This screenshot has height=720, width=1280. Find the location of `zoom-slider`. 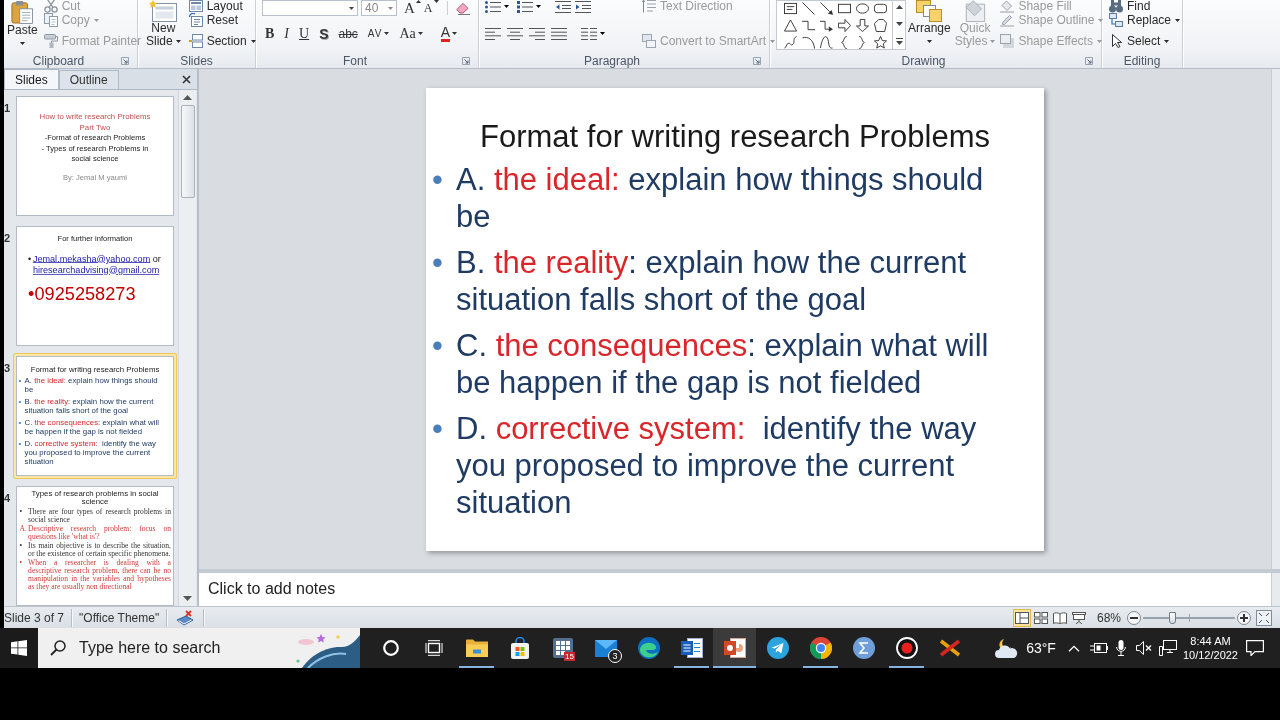

zoom-slider is located at coordinates (1189, 617).